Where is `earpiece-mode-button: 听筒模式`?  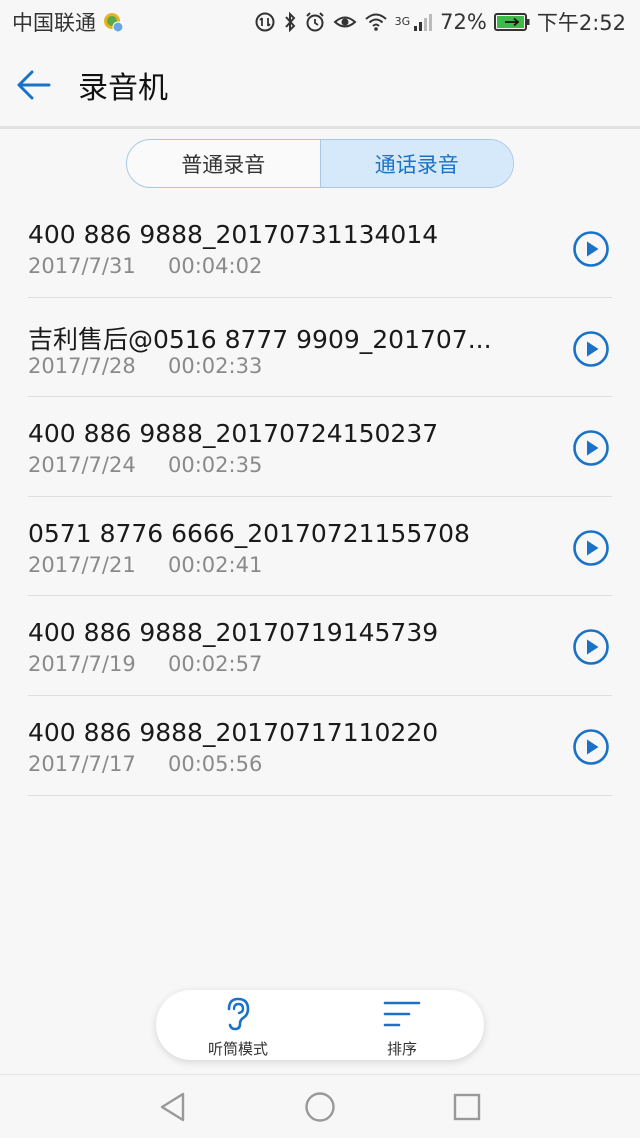 earpiece-mode-button: 听筒模式 is located at coordinates (238, 1025).